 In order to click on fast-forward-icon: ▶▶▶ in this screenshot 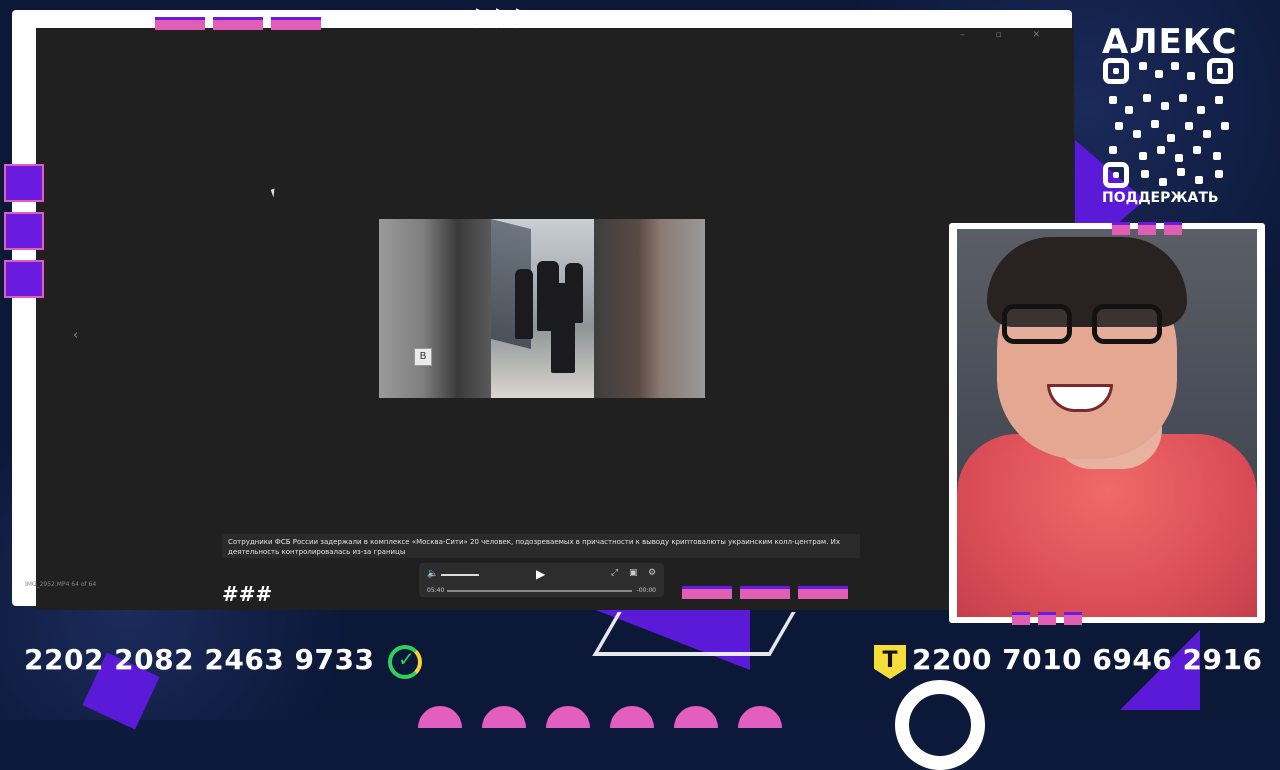, I will do `click(506, 17)`.